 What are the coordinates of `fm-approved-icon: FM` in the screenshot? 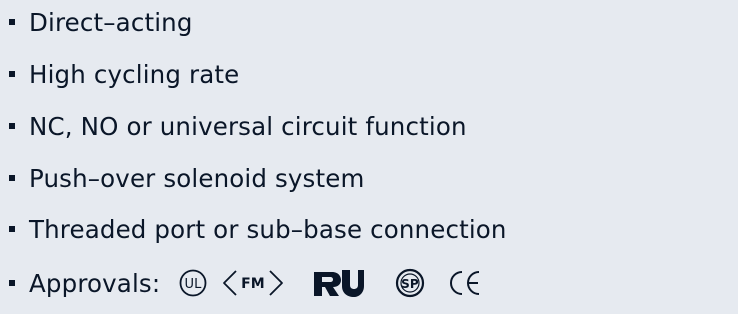 It's located at (253, 283).